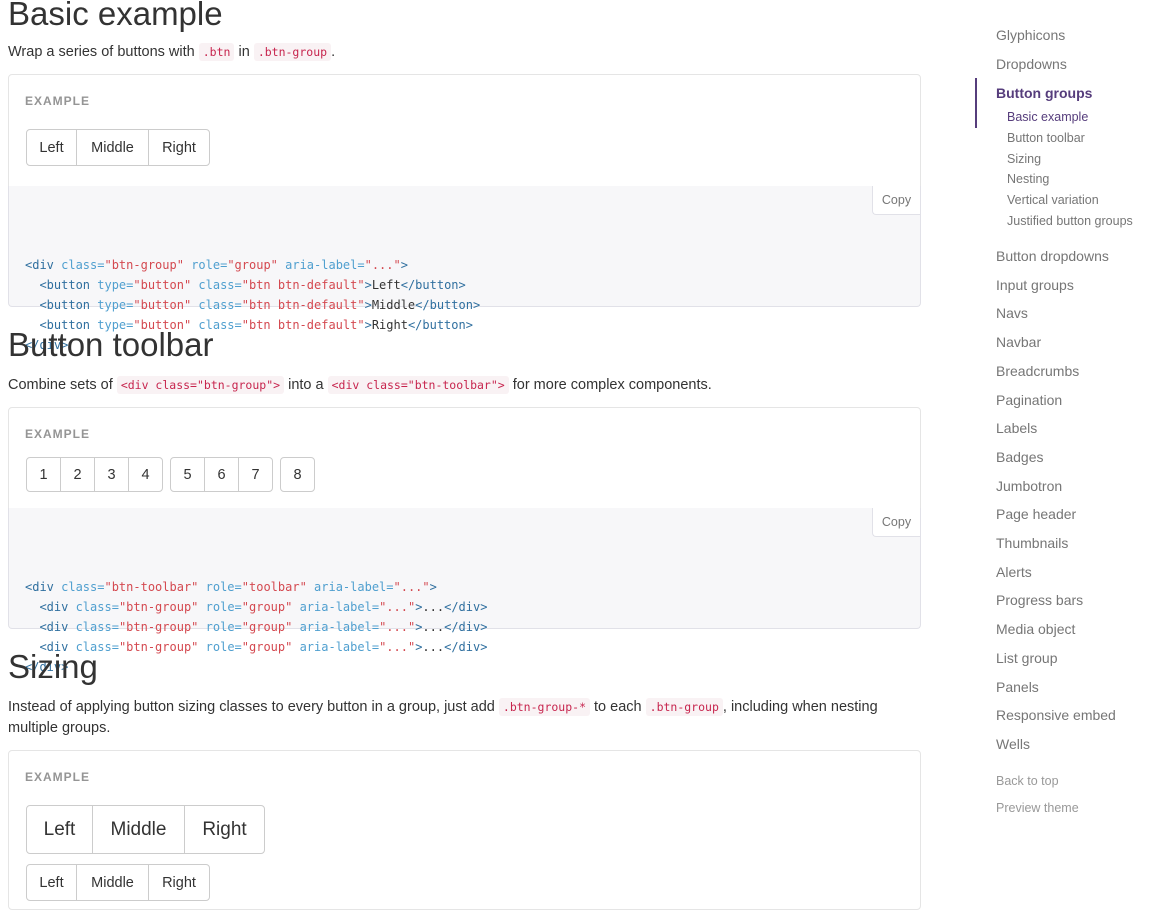 This screenshot has height=910, width=1167. Describe the element at coordinates (1027, 781) in the screenshot. I see `back-to-top-link: Back to top` at that location.